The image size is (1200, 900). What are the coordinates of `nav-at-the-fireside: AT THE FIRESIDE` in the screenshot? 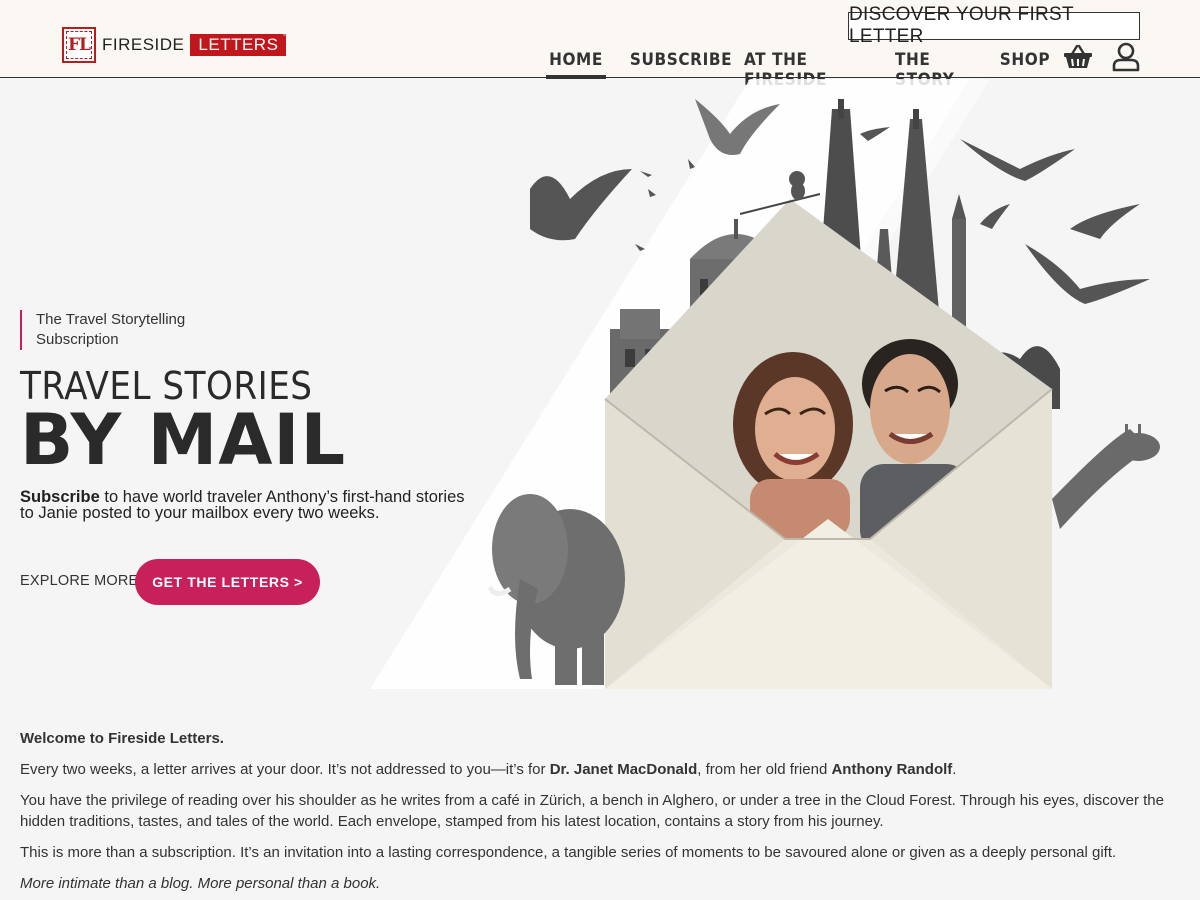 It's located at (802, 68).